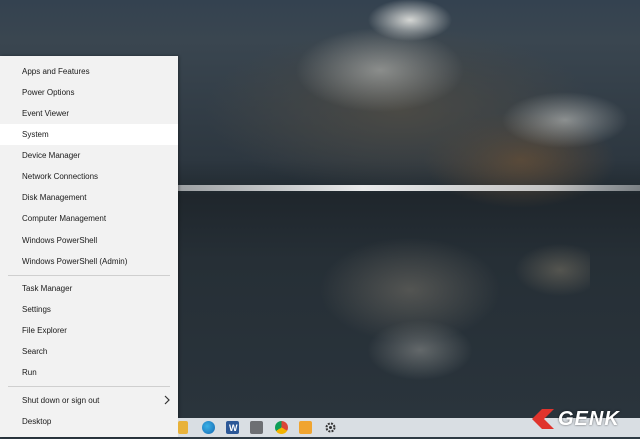 This screenshot has height=439, width=640. What do you see at coordinates (89, 421) in the screenshot?
I see `menu-item-desktop: Desktop` at bounding box center [89, 421].